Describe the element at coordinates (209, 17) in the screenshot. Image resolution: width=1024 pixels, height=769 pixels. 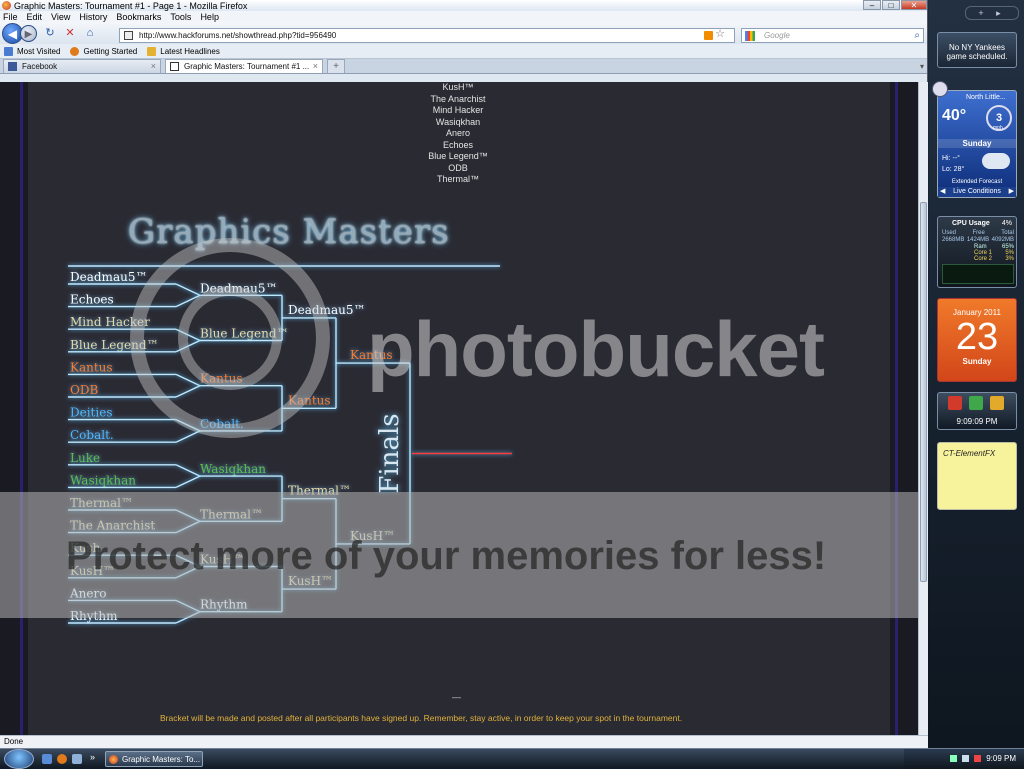
I see `menu-help: Help` at that location.